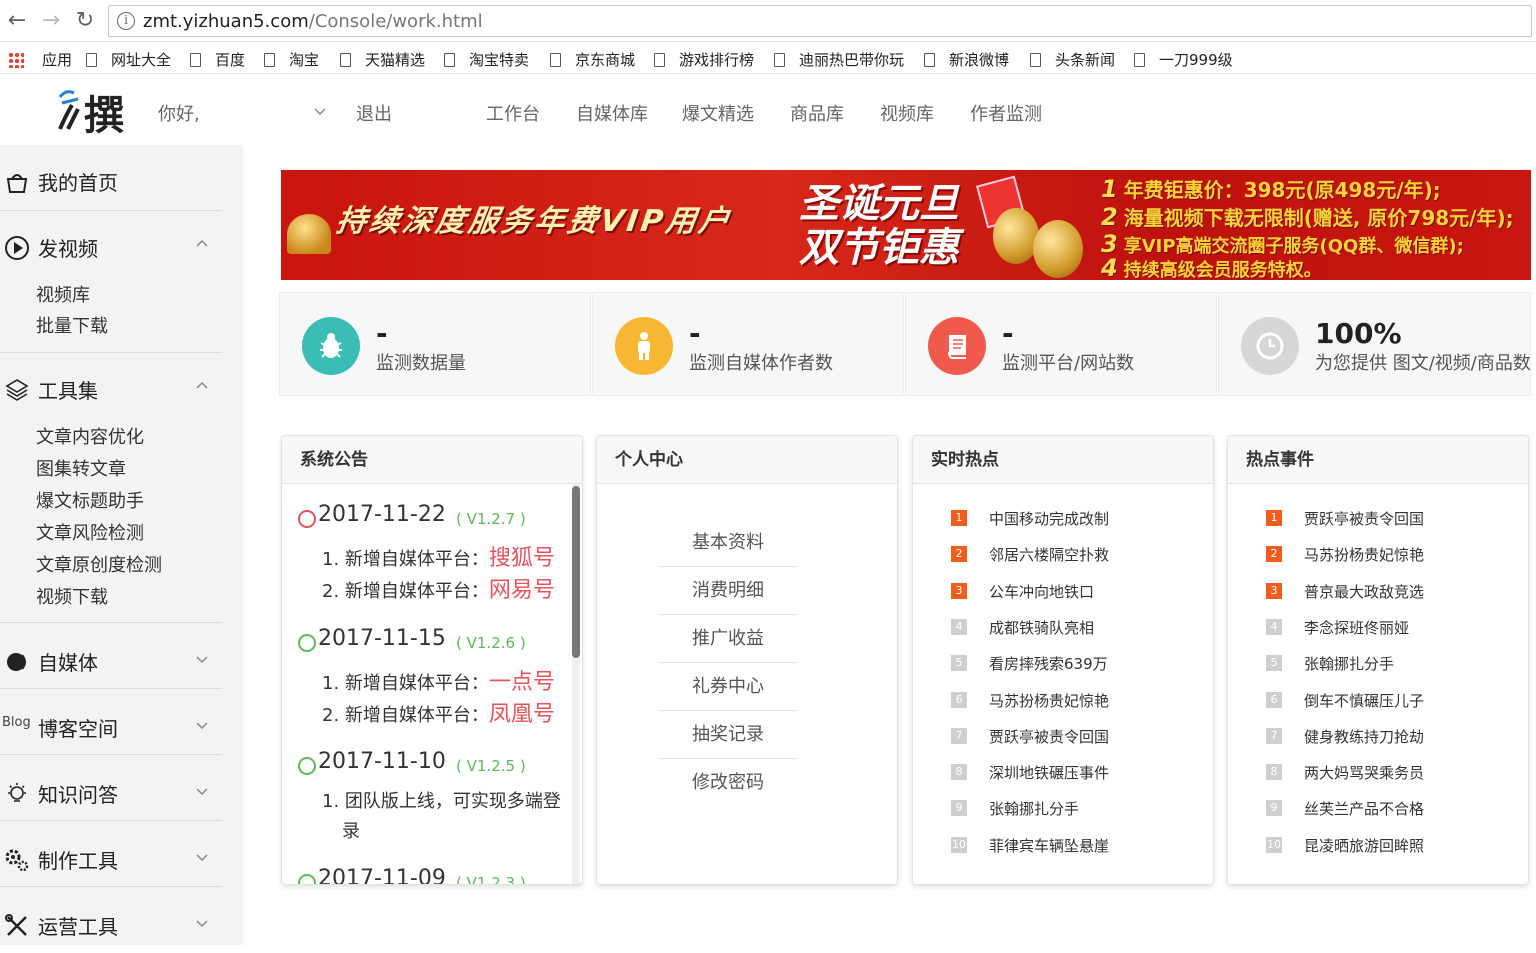 Image resolution: width=1536 pixels, height=953 pixels. Describe the element at coordinates (907, 113) in the screenshot. I see `nav-video-library: 视频库` at that location.